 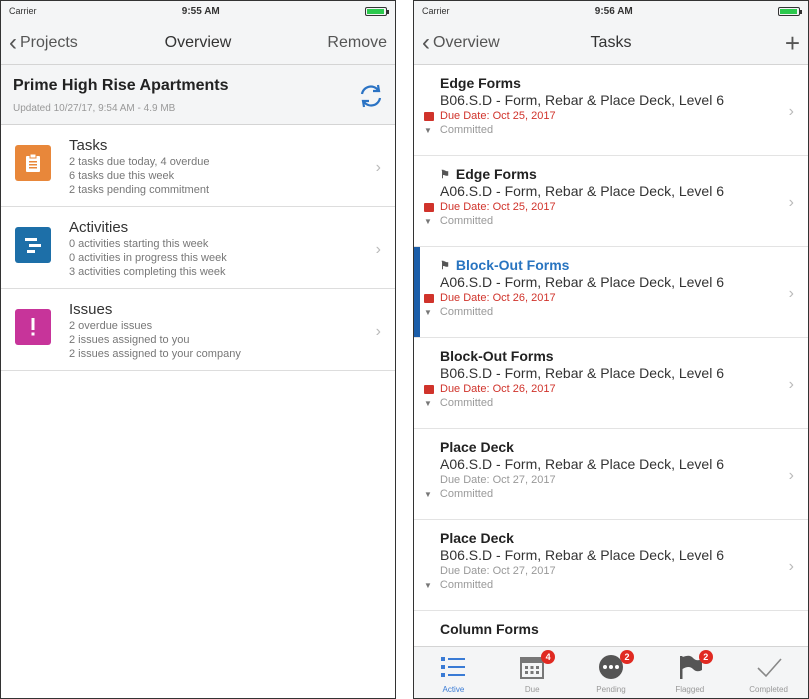 I want to click on task-title-text: Block-Out Forms, so click(x=512, y=265).